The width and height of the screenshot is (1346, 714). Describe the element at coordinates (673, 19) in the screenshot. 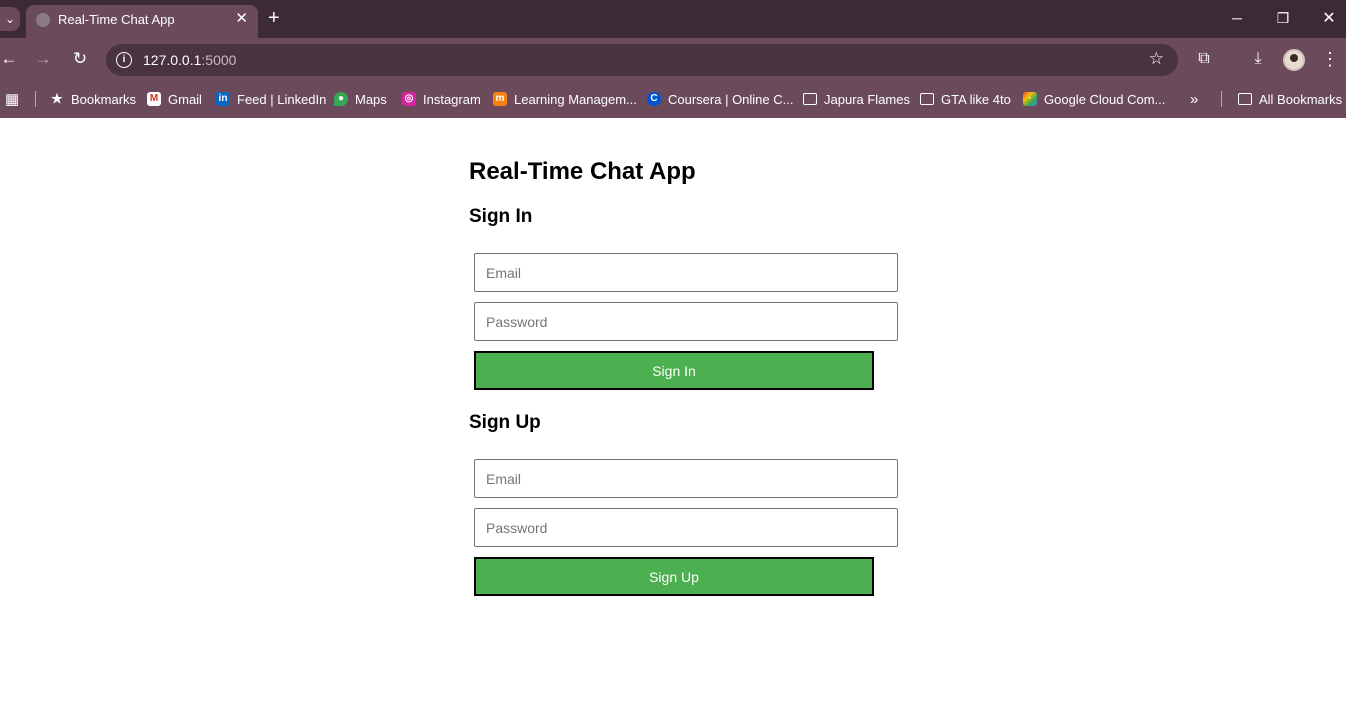

I see `tab-strip: ⌄ Real-Time Chat App ✕ + ─ ❐ ✕` at that location.